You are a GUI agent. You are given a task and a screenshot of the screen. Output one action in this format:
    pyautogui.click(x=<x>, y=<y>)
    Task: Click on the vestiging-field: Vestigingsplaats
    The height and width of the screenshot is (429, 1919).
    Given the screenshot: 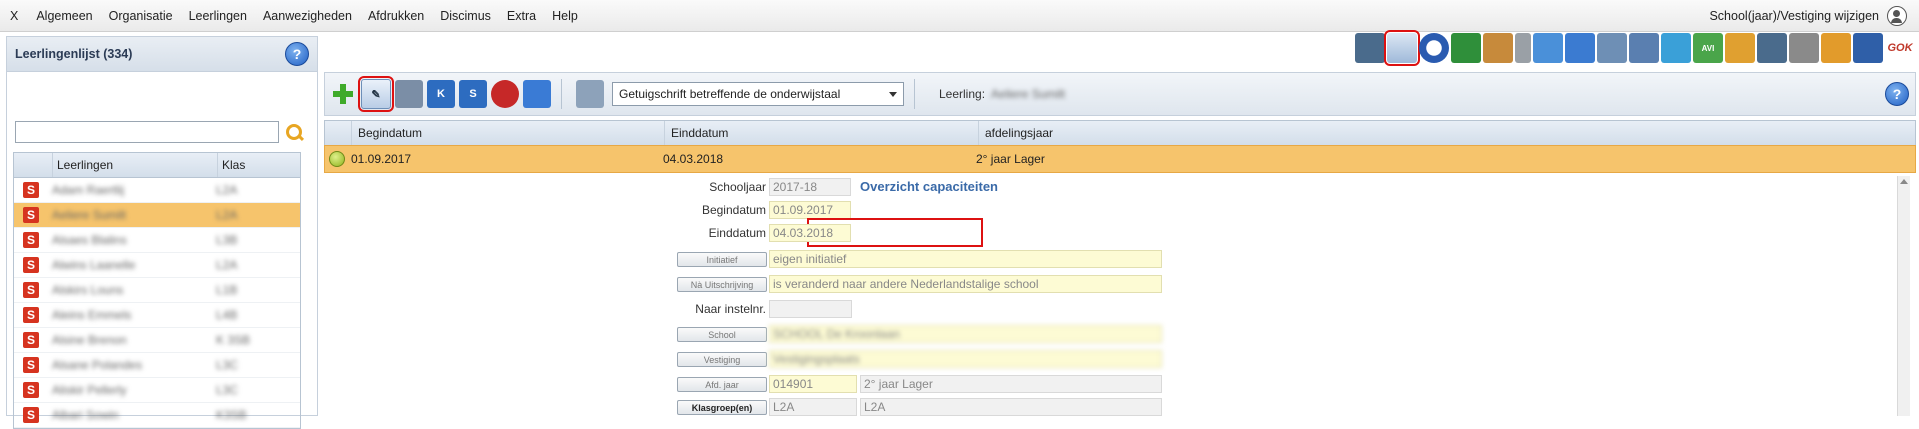 What is the action you would take?
    pyautogui.click(x=965, y=359)
    